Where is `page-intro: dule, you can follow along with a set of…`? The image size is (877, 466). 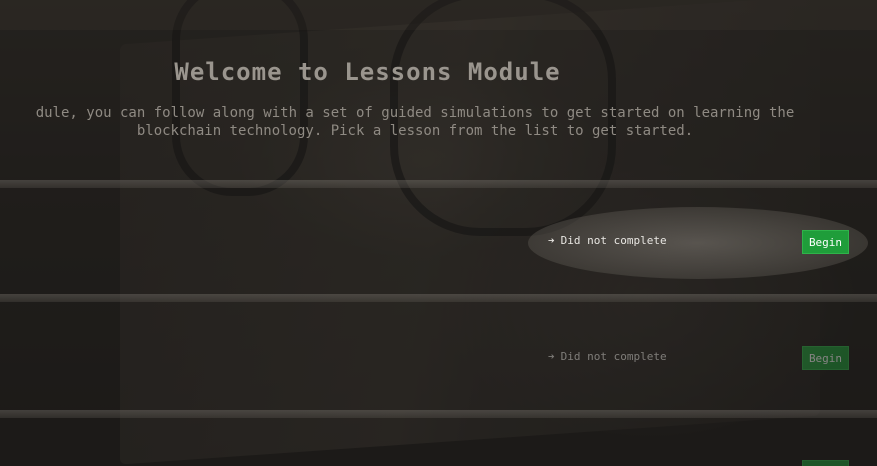
page-intro: dule, you can follow along with a set of… is located at coordinates (415, 122).